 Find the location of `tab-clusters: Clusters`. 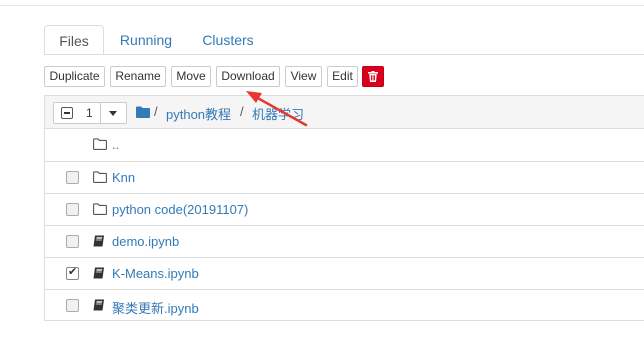

tab-clusters: Clusters is located at coordinates (228, 40).